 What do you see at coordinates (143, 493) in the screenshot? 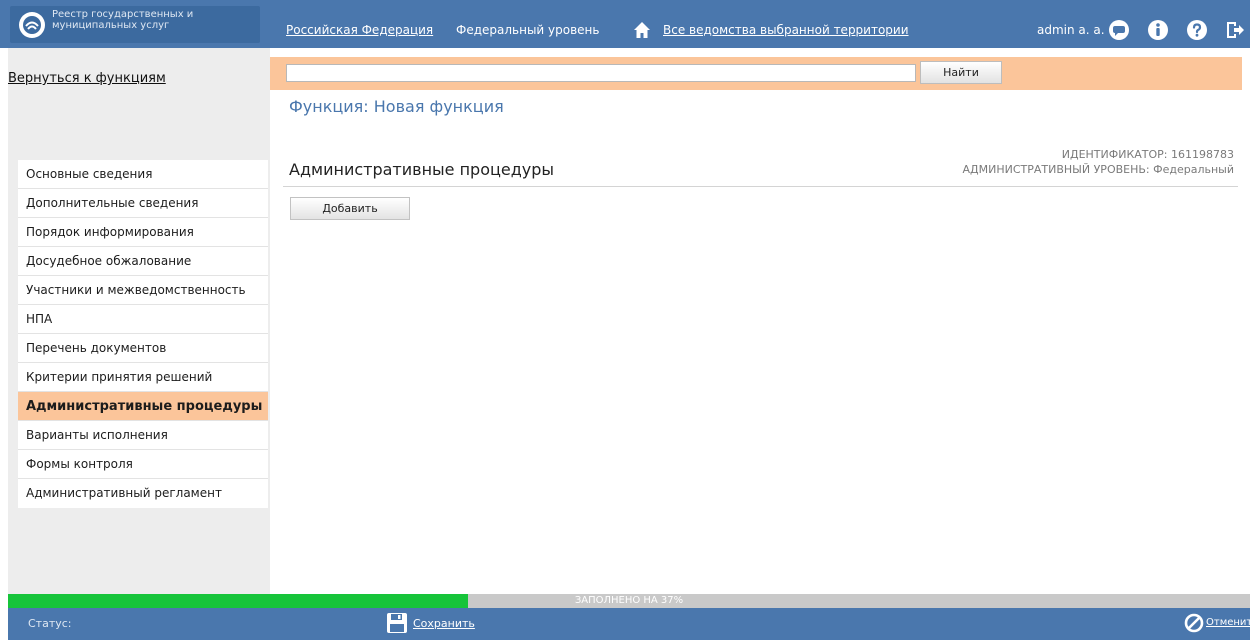
I see `sidebar-item-regulation: Административный регламент` at bounding box center [143, 493].